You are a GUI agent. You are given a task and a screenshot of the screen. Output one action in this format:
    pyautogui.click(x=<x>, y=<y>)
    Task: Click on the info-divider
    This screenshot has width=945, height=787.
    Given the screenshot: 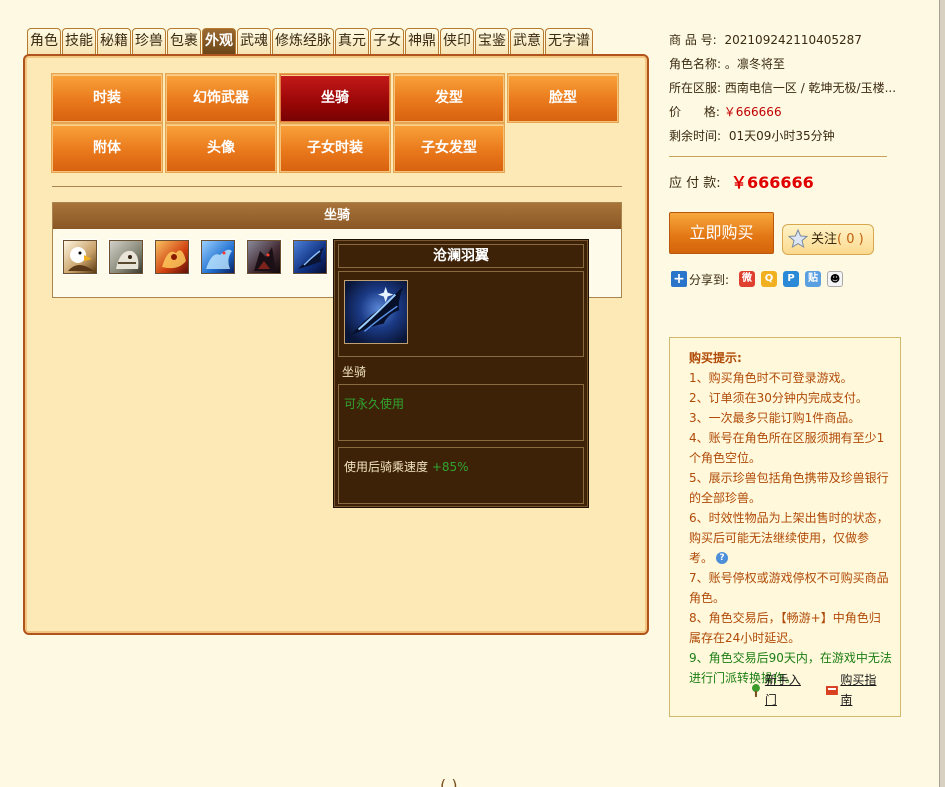 What is the action you would take?
    pyautogui.click(x=778, y=156)
    